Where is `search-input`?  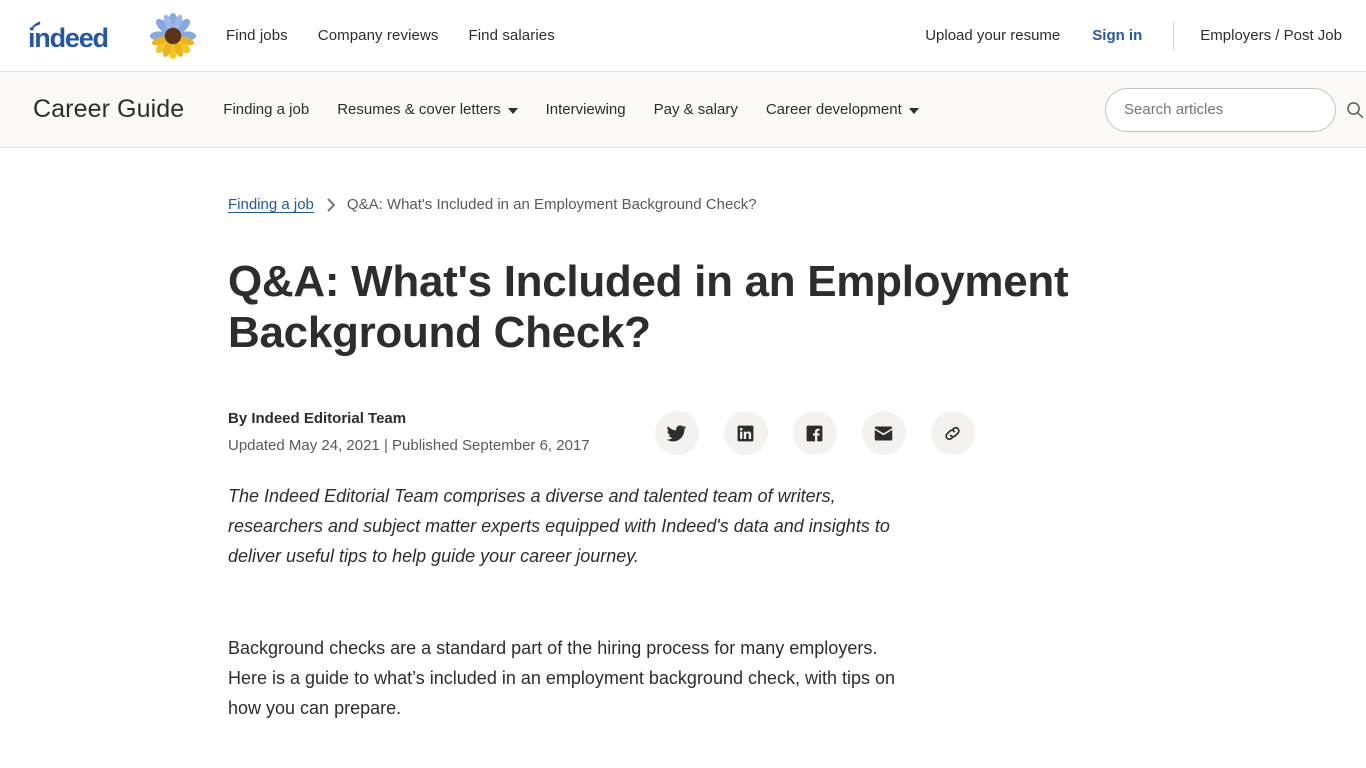 search-input is located at coordinates (1220, 109).